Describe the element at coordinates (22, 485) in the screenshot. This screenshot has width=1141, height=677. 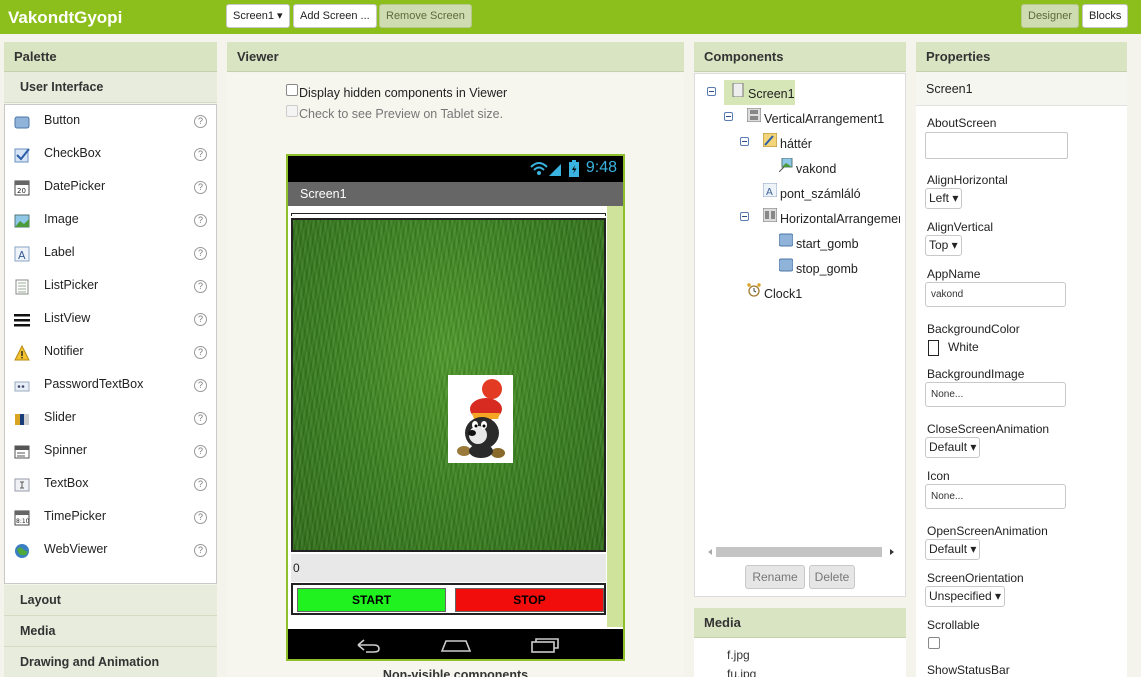
I see `textbox-icon` at that location.